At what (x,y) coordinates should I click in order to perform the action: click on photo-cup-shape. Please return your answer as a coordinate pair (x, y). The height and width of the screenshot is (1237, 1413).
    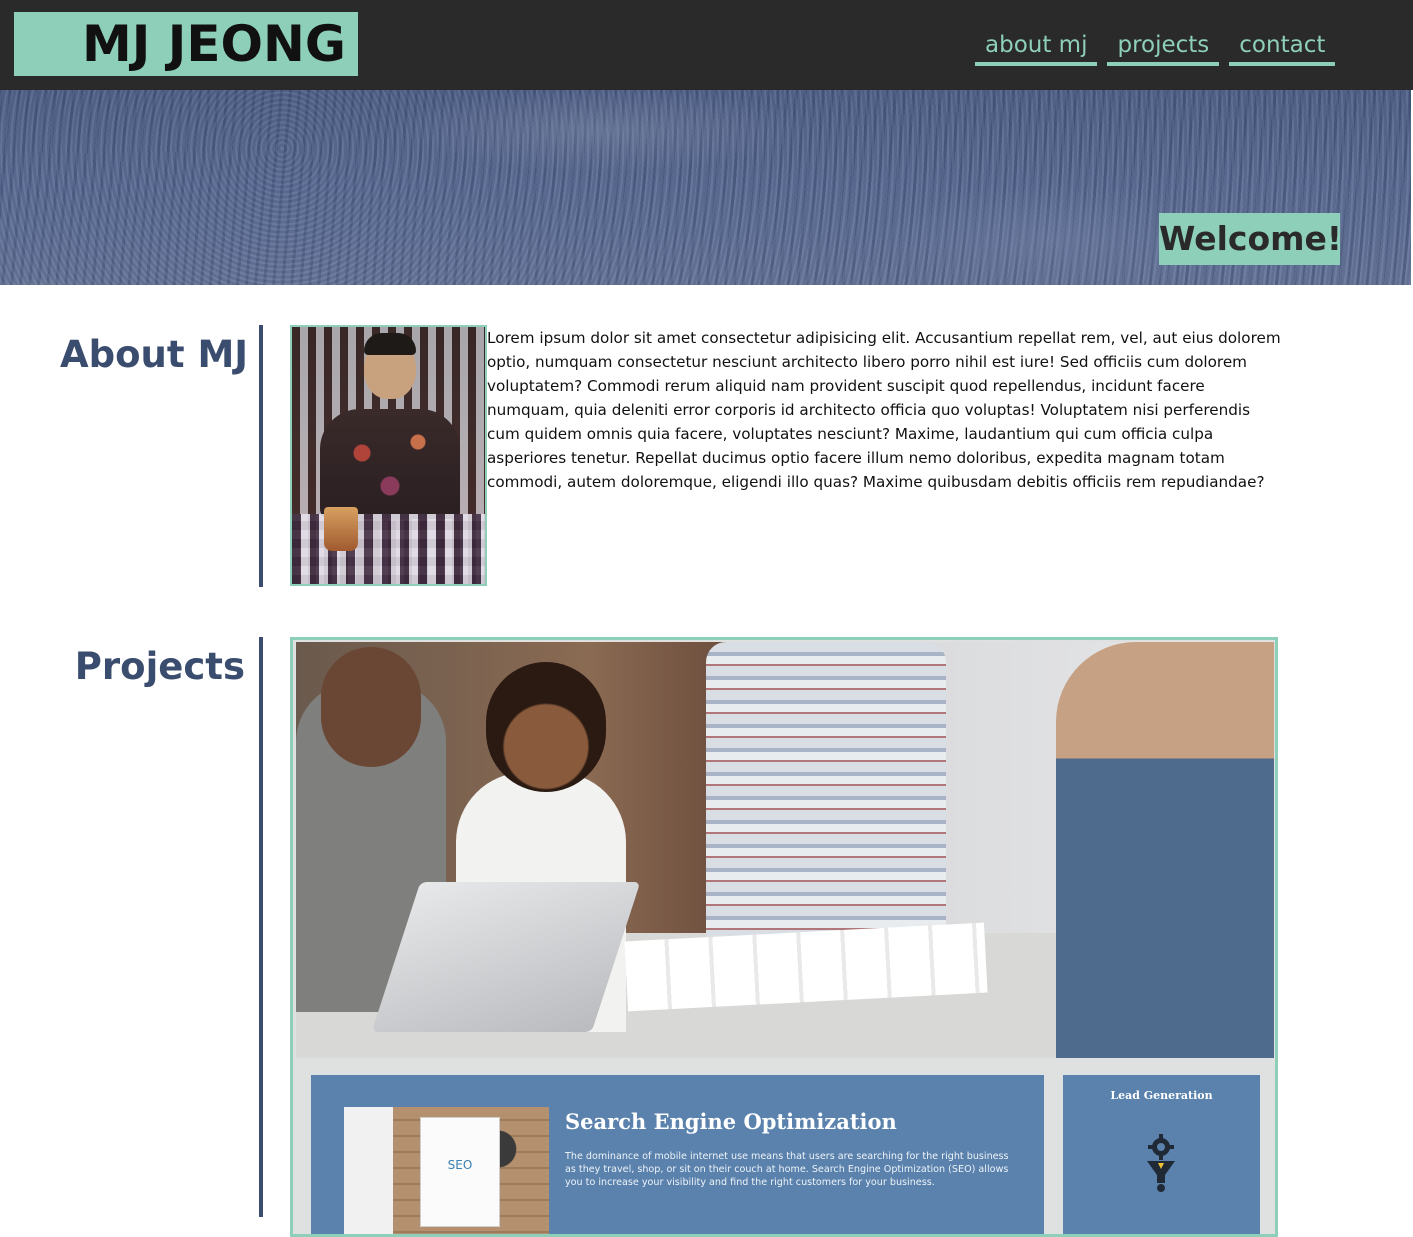
    Looking at the image, I should click on (341, 529).